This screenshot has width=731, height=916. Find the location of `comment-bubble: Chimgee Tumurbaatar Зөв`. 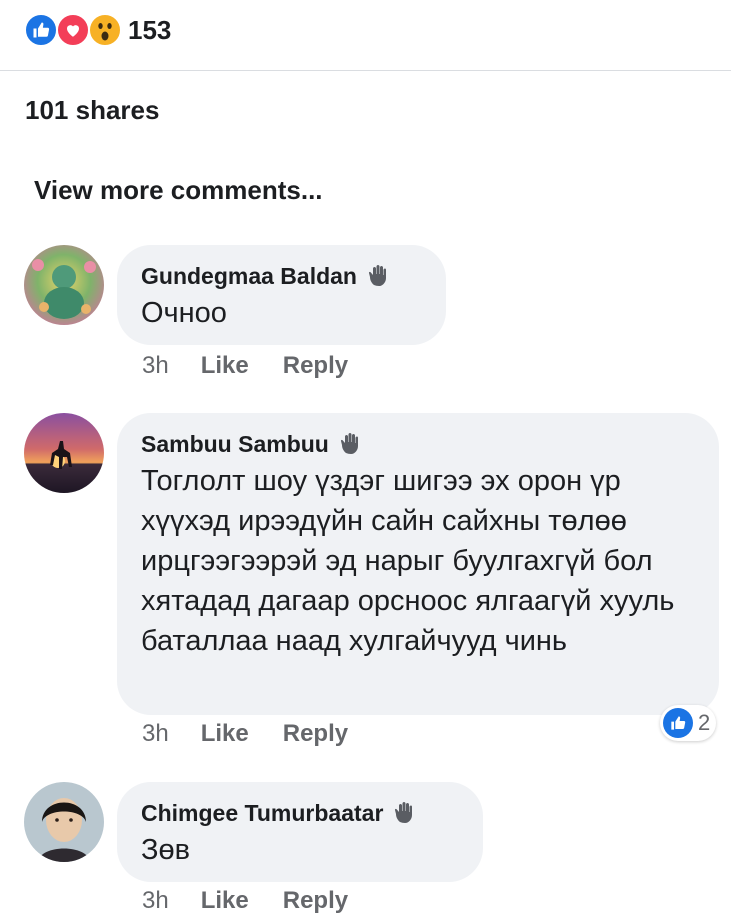

comment-bubble: Chimgee Tumurbaatar Зөв is located at coordinates (300, 832).